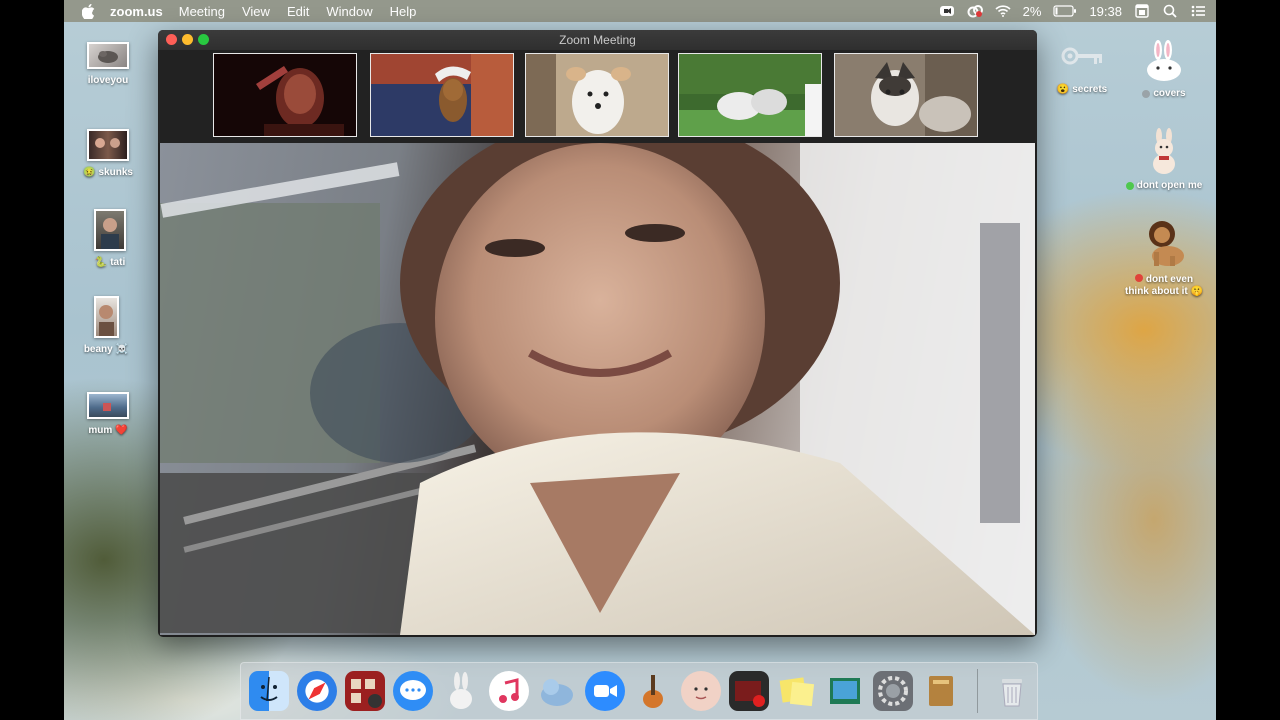 This screenshot has height=720, width=1280. What do you see at coordinates (605, 691) in the screenshot?
I see `zoom-icon` at bounding box center [605, 691].